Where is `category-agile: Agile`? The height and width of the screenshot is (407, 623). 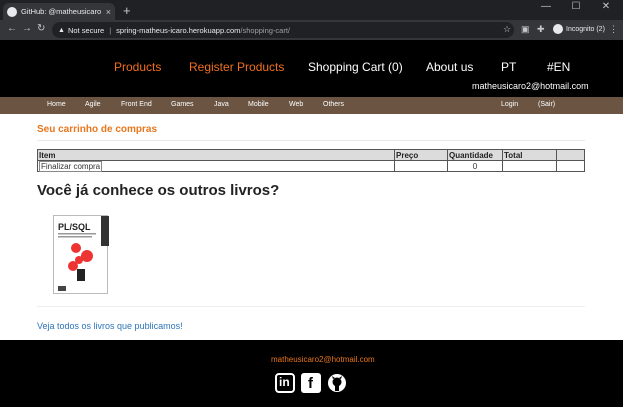 category-agile: Agile is located at coordinates (93, 104).